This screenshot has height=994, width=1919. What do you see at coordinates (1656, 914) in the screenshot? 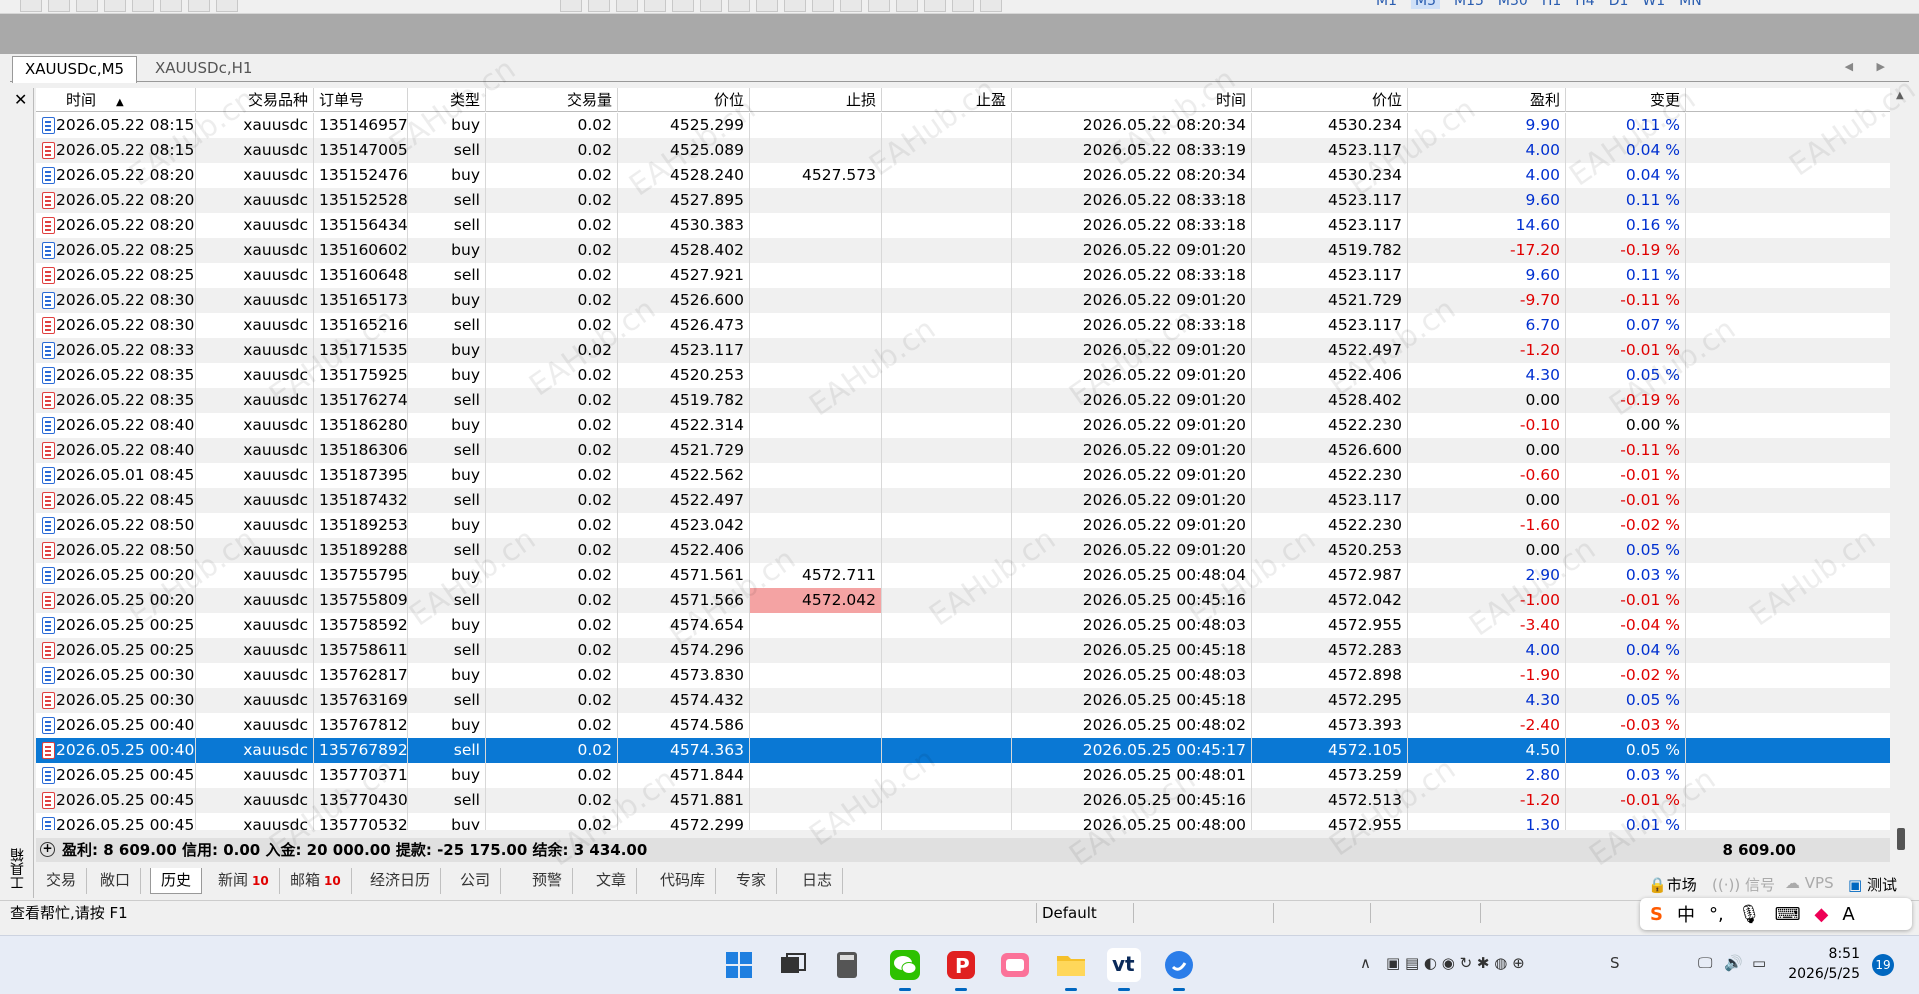
I see `sogou-s-icon: S` at bounding box center [1656, 914].